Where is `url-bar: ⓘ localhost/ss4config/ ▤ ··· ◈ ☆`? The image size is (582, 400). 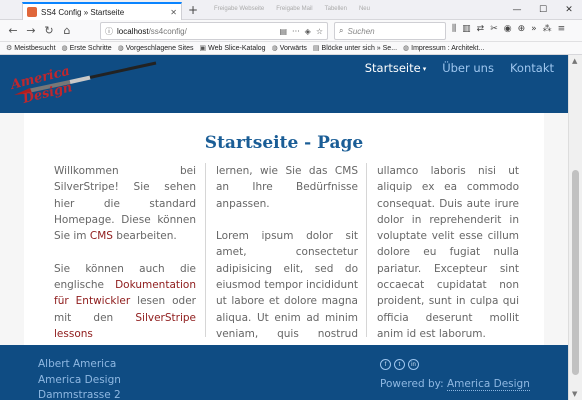 url-bar: ⓘ localhost/ss4config/ ▤ ··· ◈ ☆ is located at coordinates (214, 31).